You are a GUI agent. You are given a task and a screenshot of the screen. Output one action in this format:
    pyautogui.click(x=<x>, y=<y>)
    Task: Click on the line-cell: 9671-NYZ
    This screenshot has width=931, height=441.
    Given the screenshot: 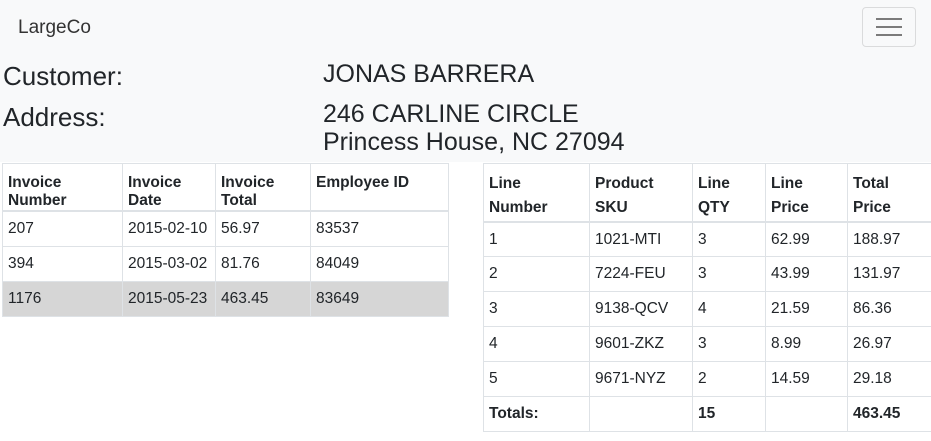 What is the action you would take?
    pyautogui.click(x=641, y=379)
    